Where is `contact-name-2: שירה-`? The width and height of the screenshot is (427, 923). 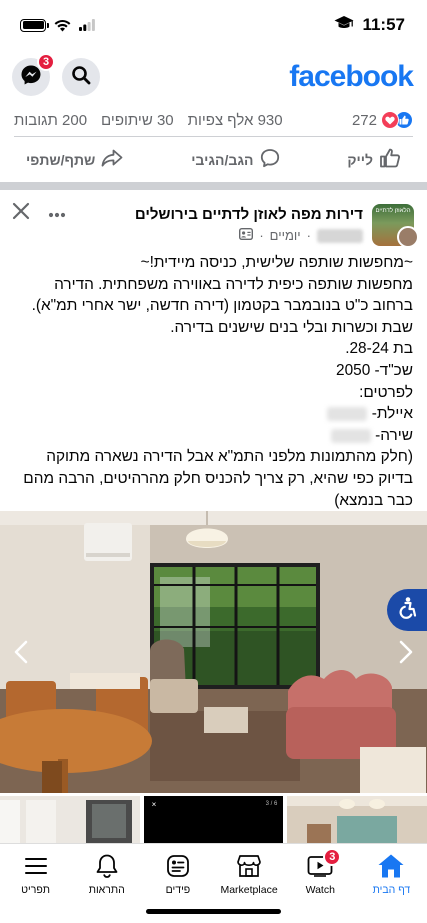 contact-name-2: שירה- is located at coordinates (394, 435).